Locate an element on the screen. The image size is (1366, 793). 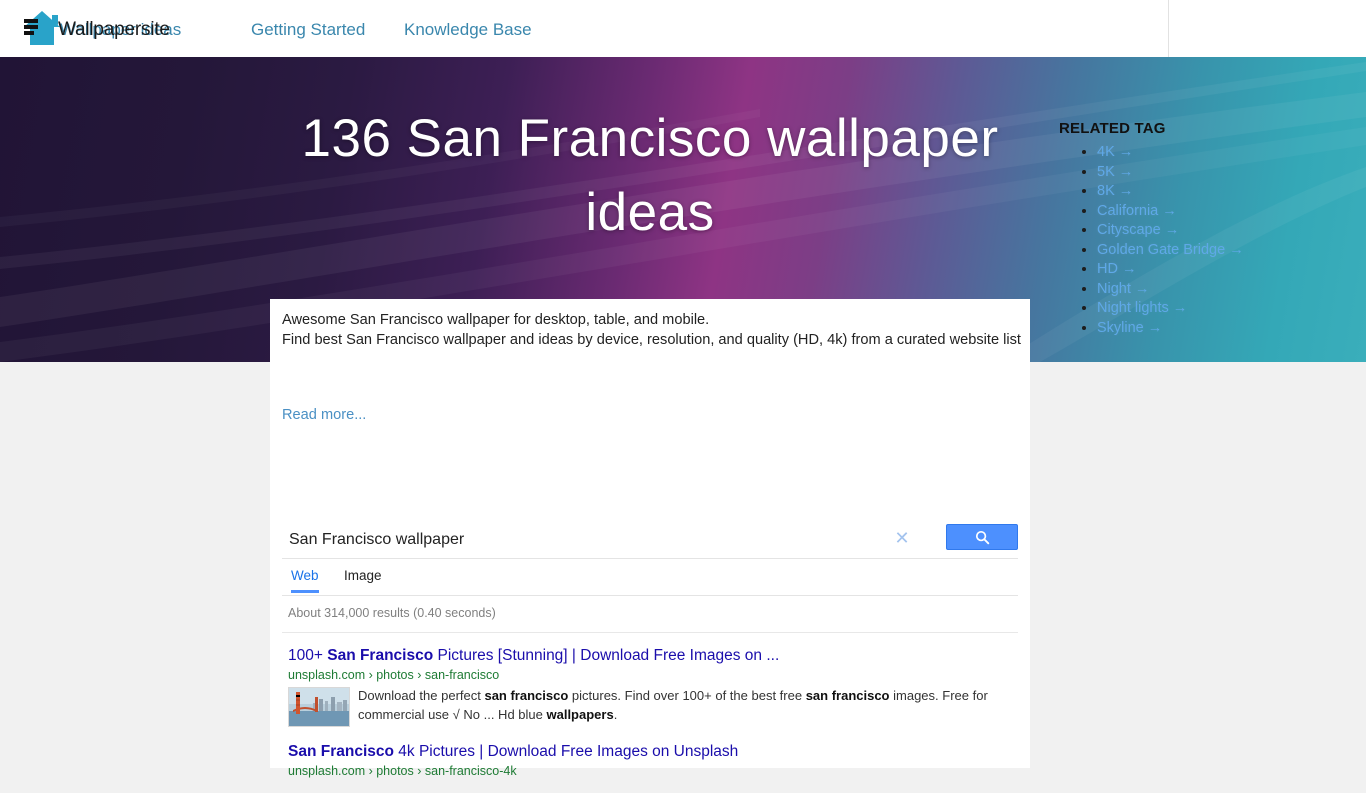
tab-web: Web is located at coordinates (305, 580).